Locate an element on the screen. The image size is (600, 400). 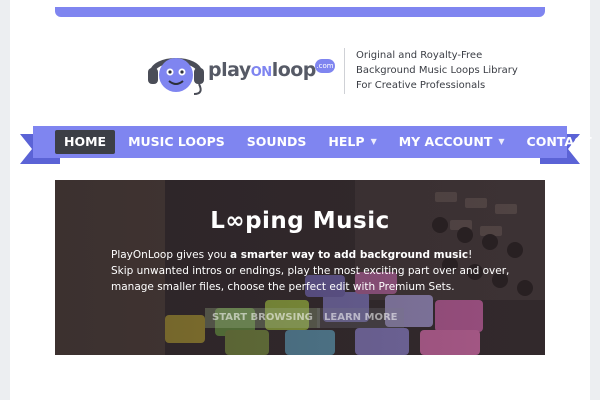
logo-com-badge: .com is located at coordinates (325, 66).